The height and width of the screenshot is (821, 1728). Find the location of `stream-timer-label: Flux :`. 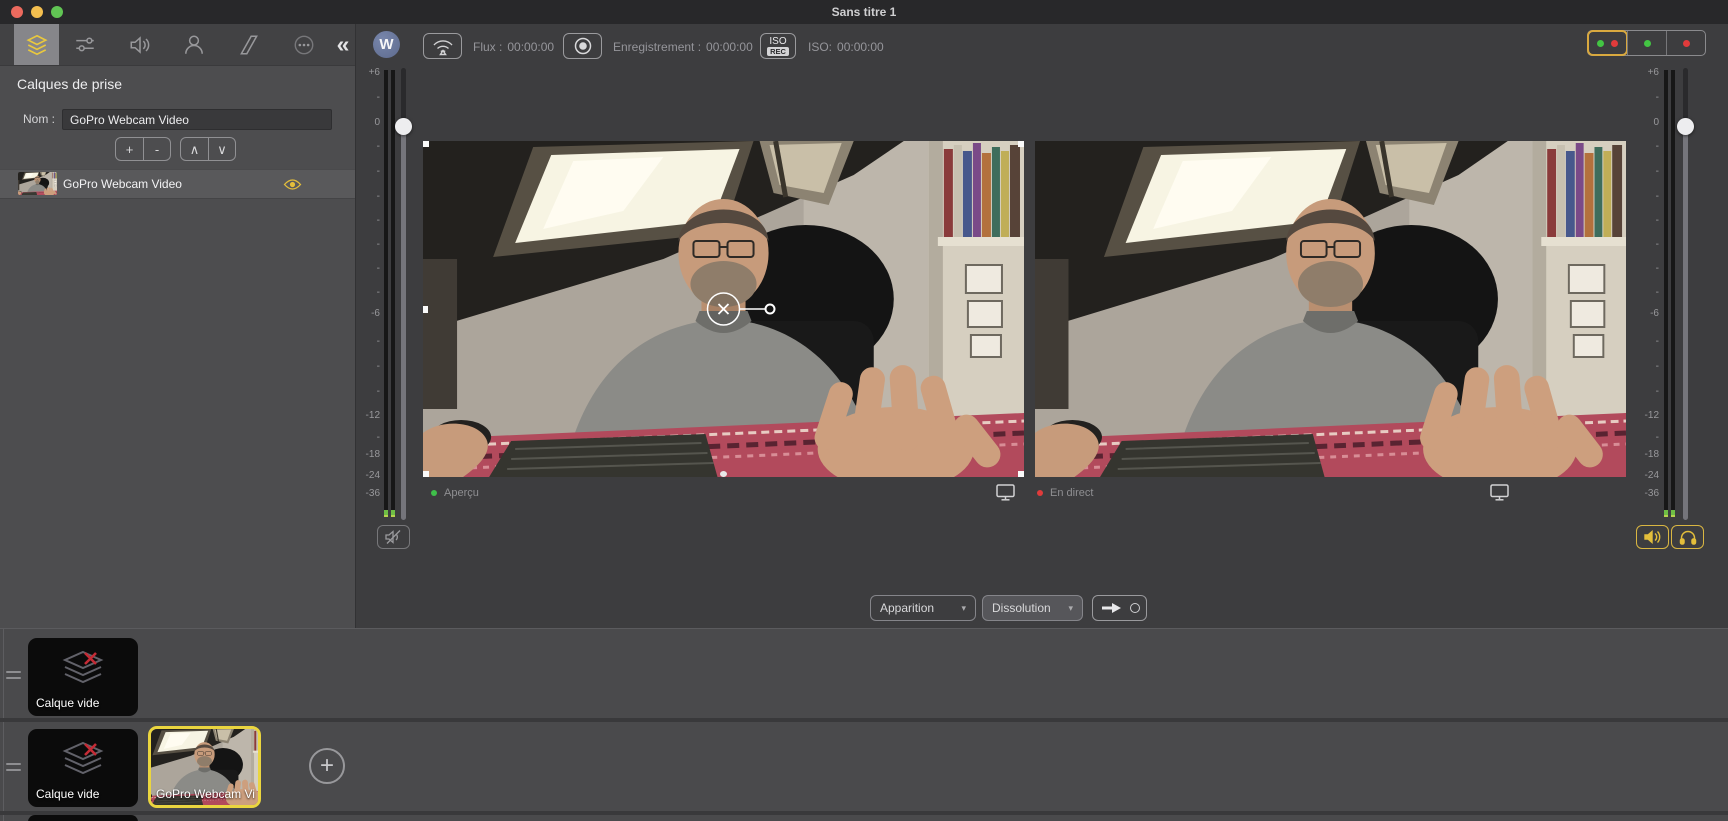

stream-timer-label: Flux : is located at coordinates (488, 47).